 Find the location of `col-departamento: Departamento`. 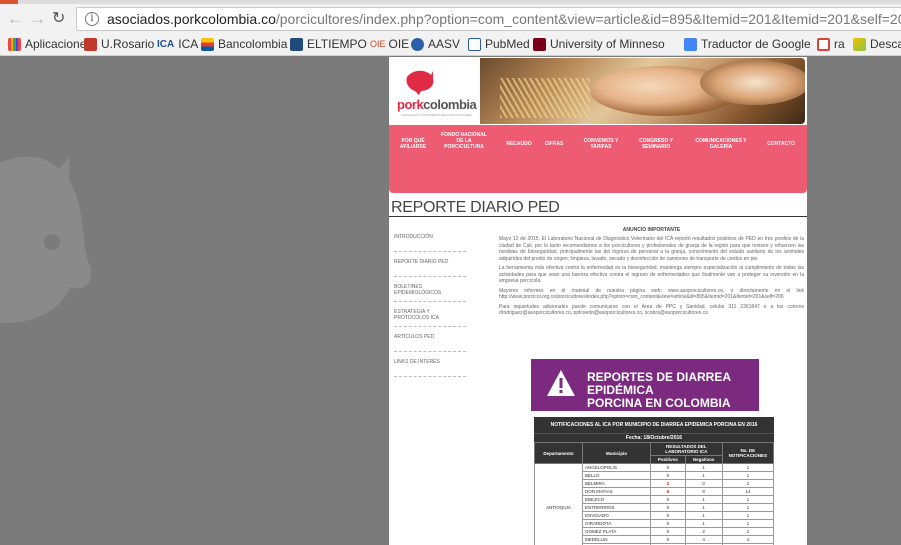

col-departamento: Departamento is located at coordinates (558, 453).